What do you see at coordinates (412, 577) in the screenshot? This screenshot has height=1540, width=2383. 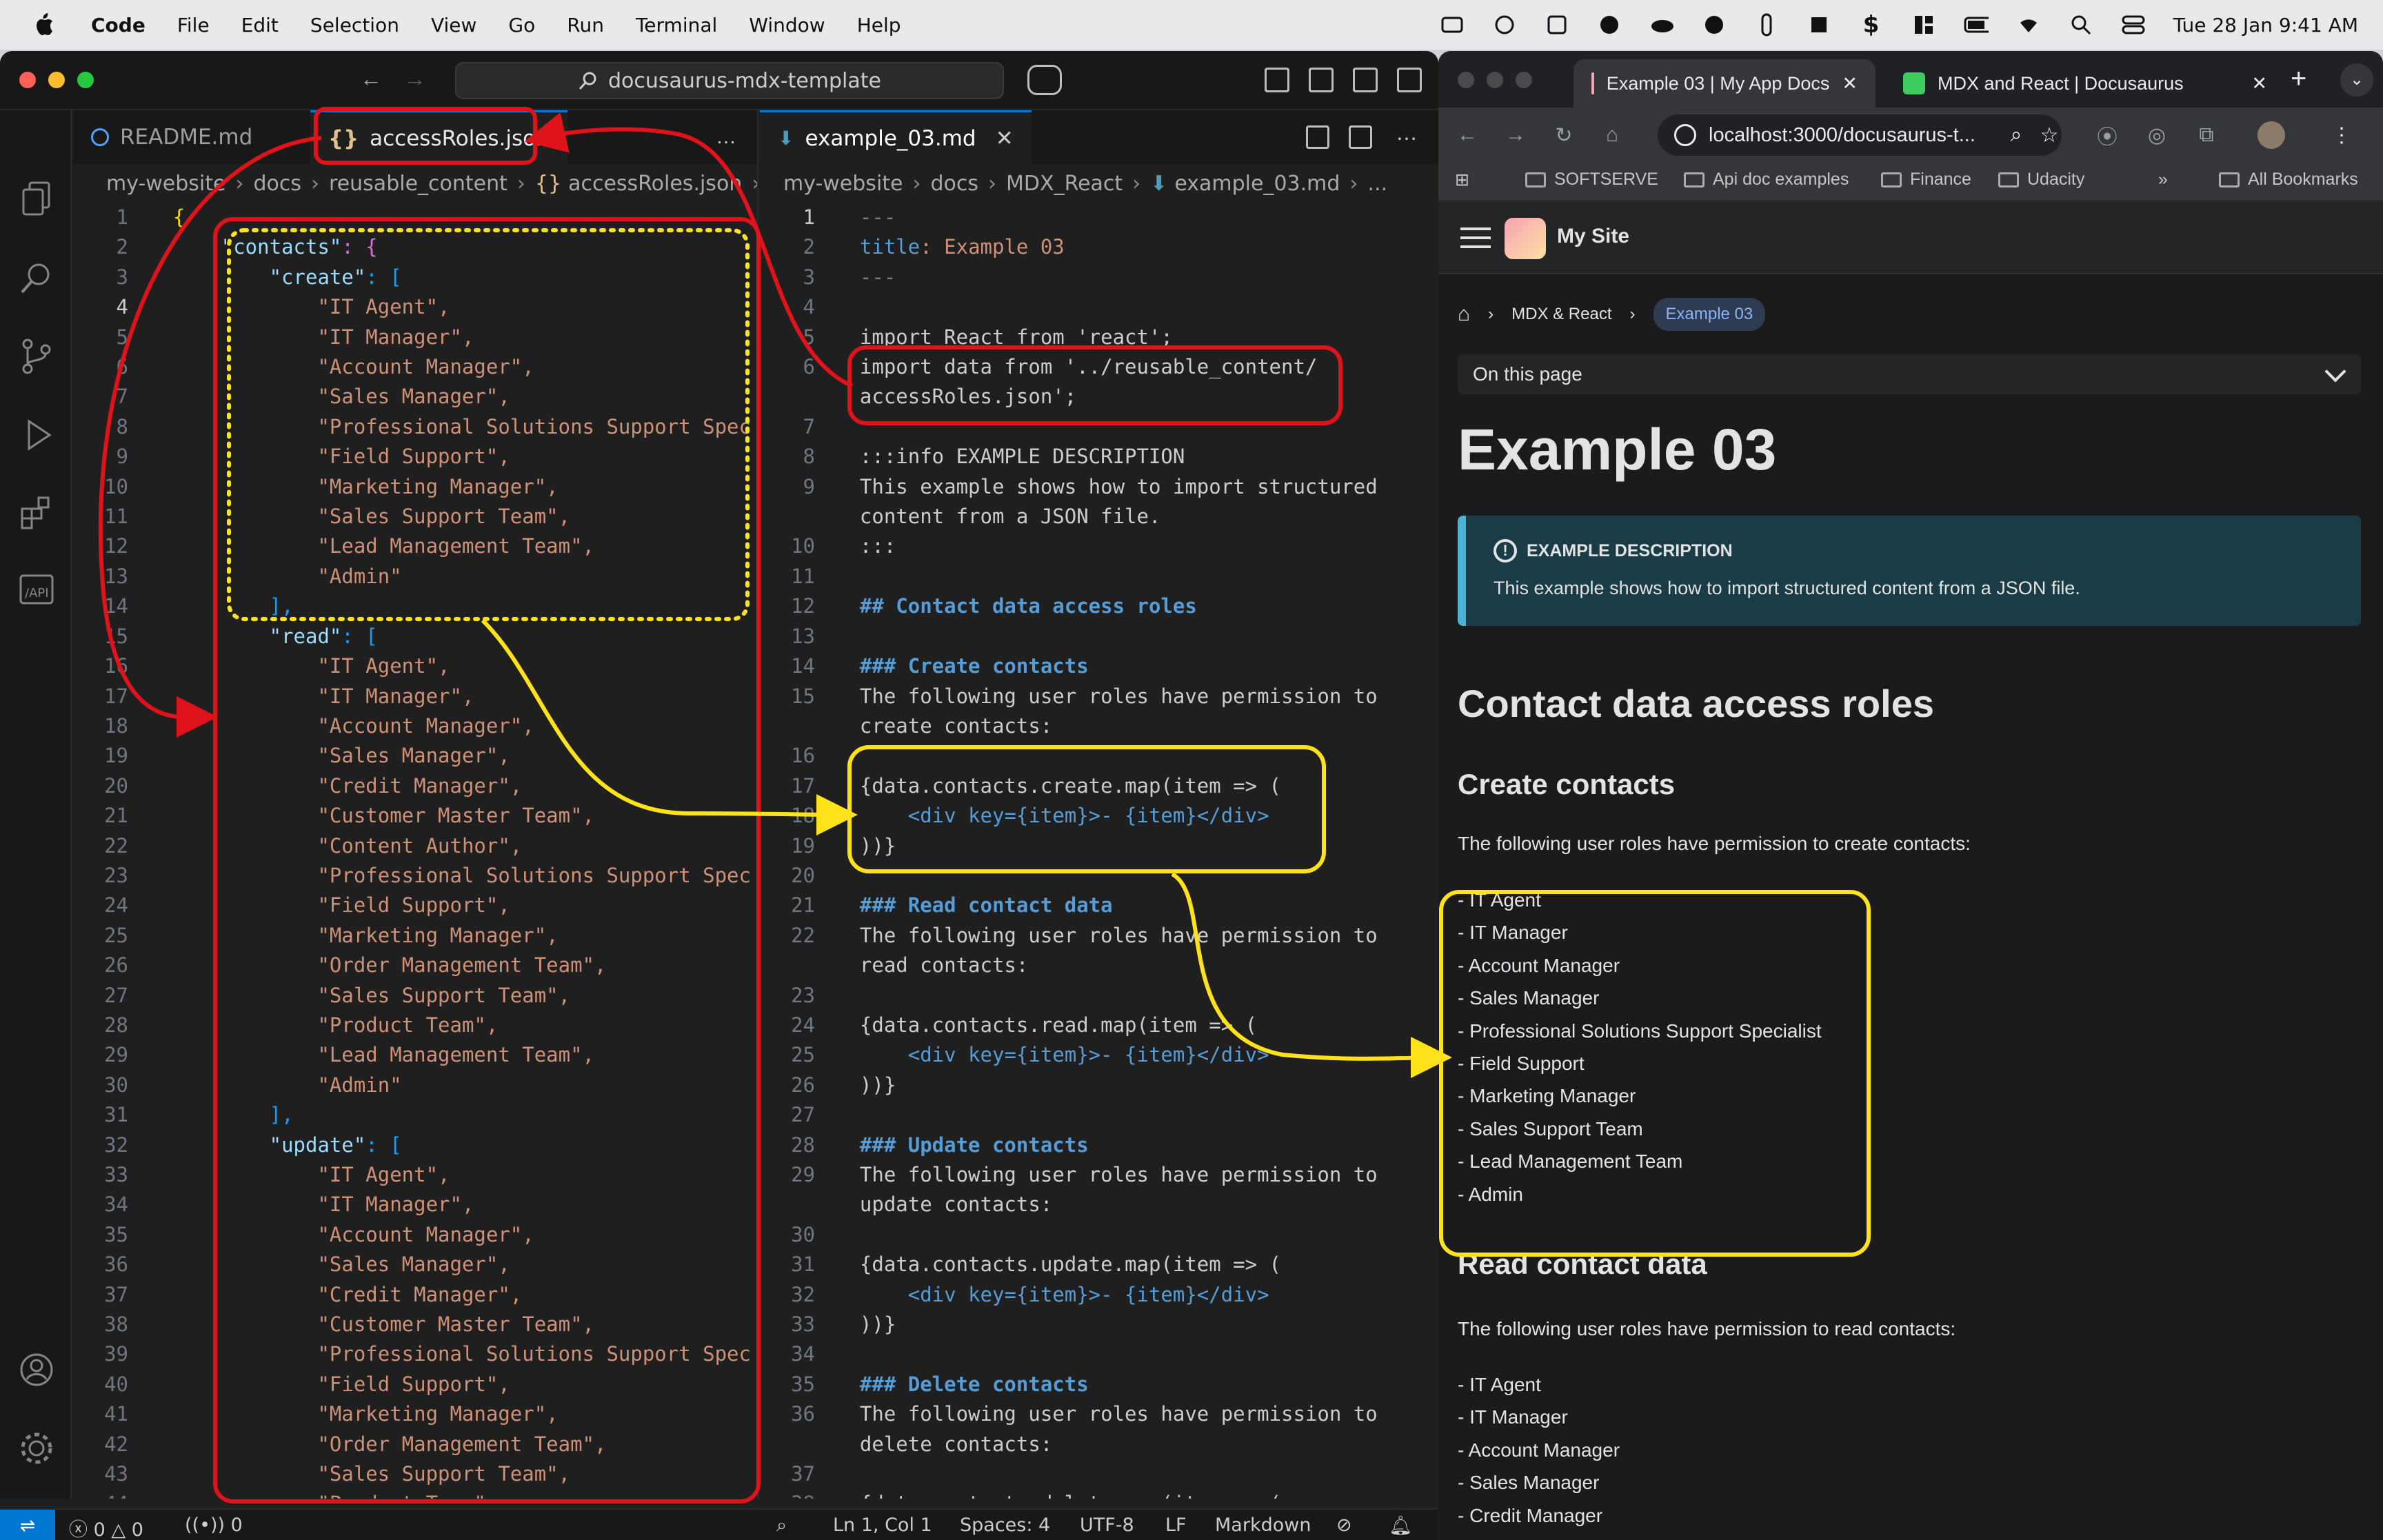 I see `code-line: 13 "Admin"` at bounding box center [412, 577].